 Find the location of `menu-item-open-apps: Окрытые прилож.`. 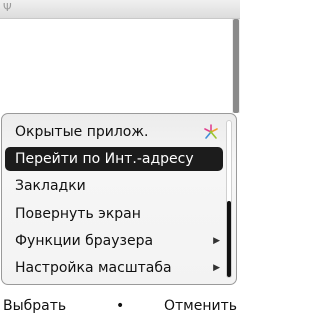

menu-item-open-apps: Окрытые прилож. is located at coordinates (114, 132).